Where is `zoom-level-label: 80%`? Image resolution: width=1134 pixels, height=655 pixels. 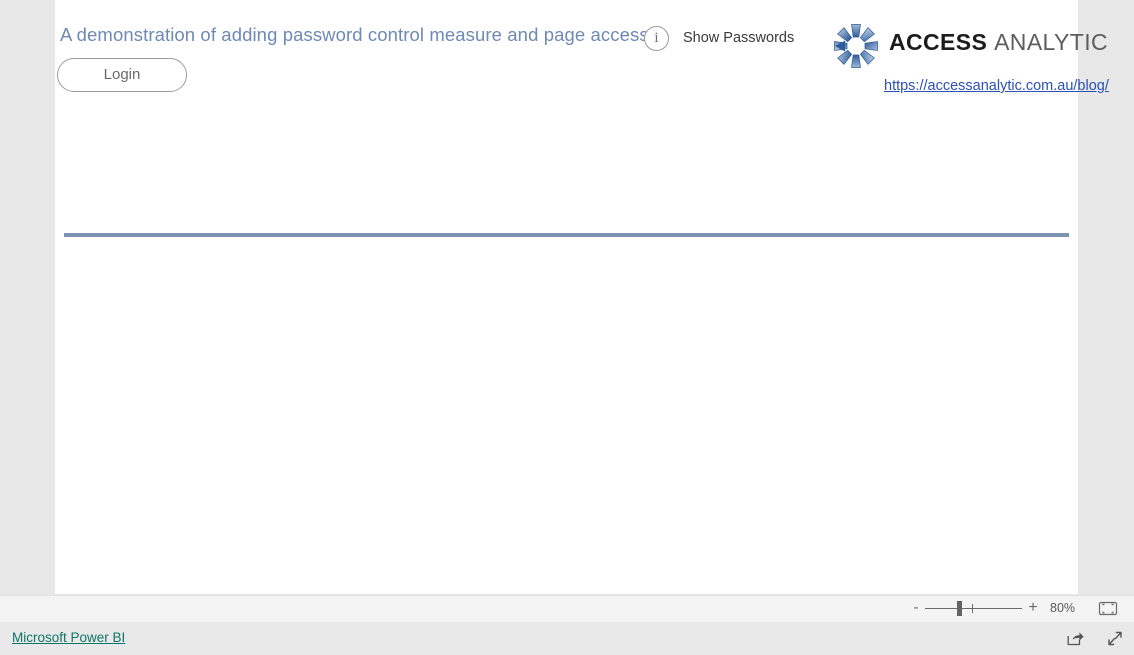
zoom-level-label: 80% is located at coordinates (1063, 608).